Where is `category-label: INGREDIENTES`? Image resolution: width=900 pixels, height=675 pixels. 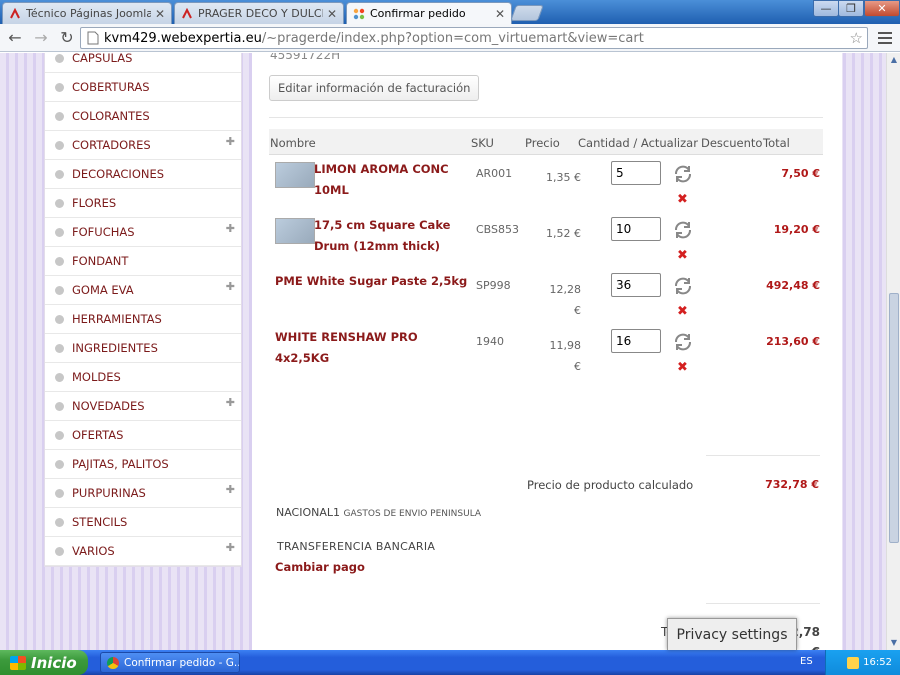
category-label: INGREDIENTES is located at coordinates (115, 348).